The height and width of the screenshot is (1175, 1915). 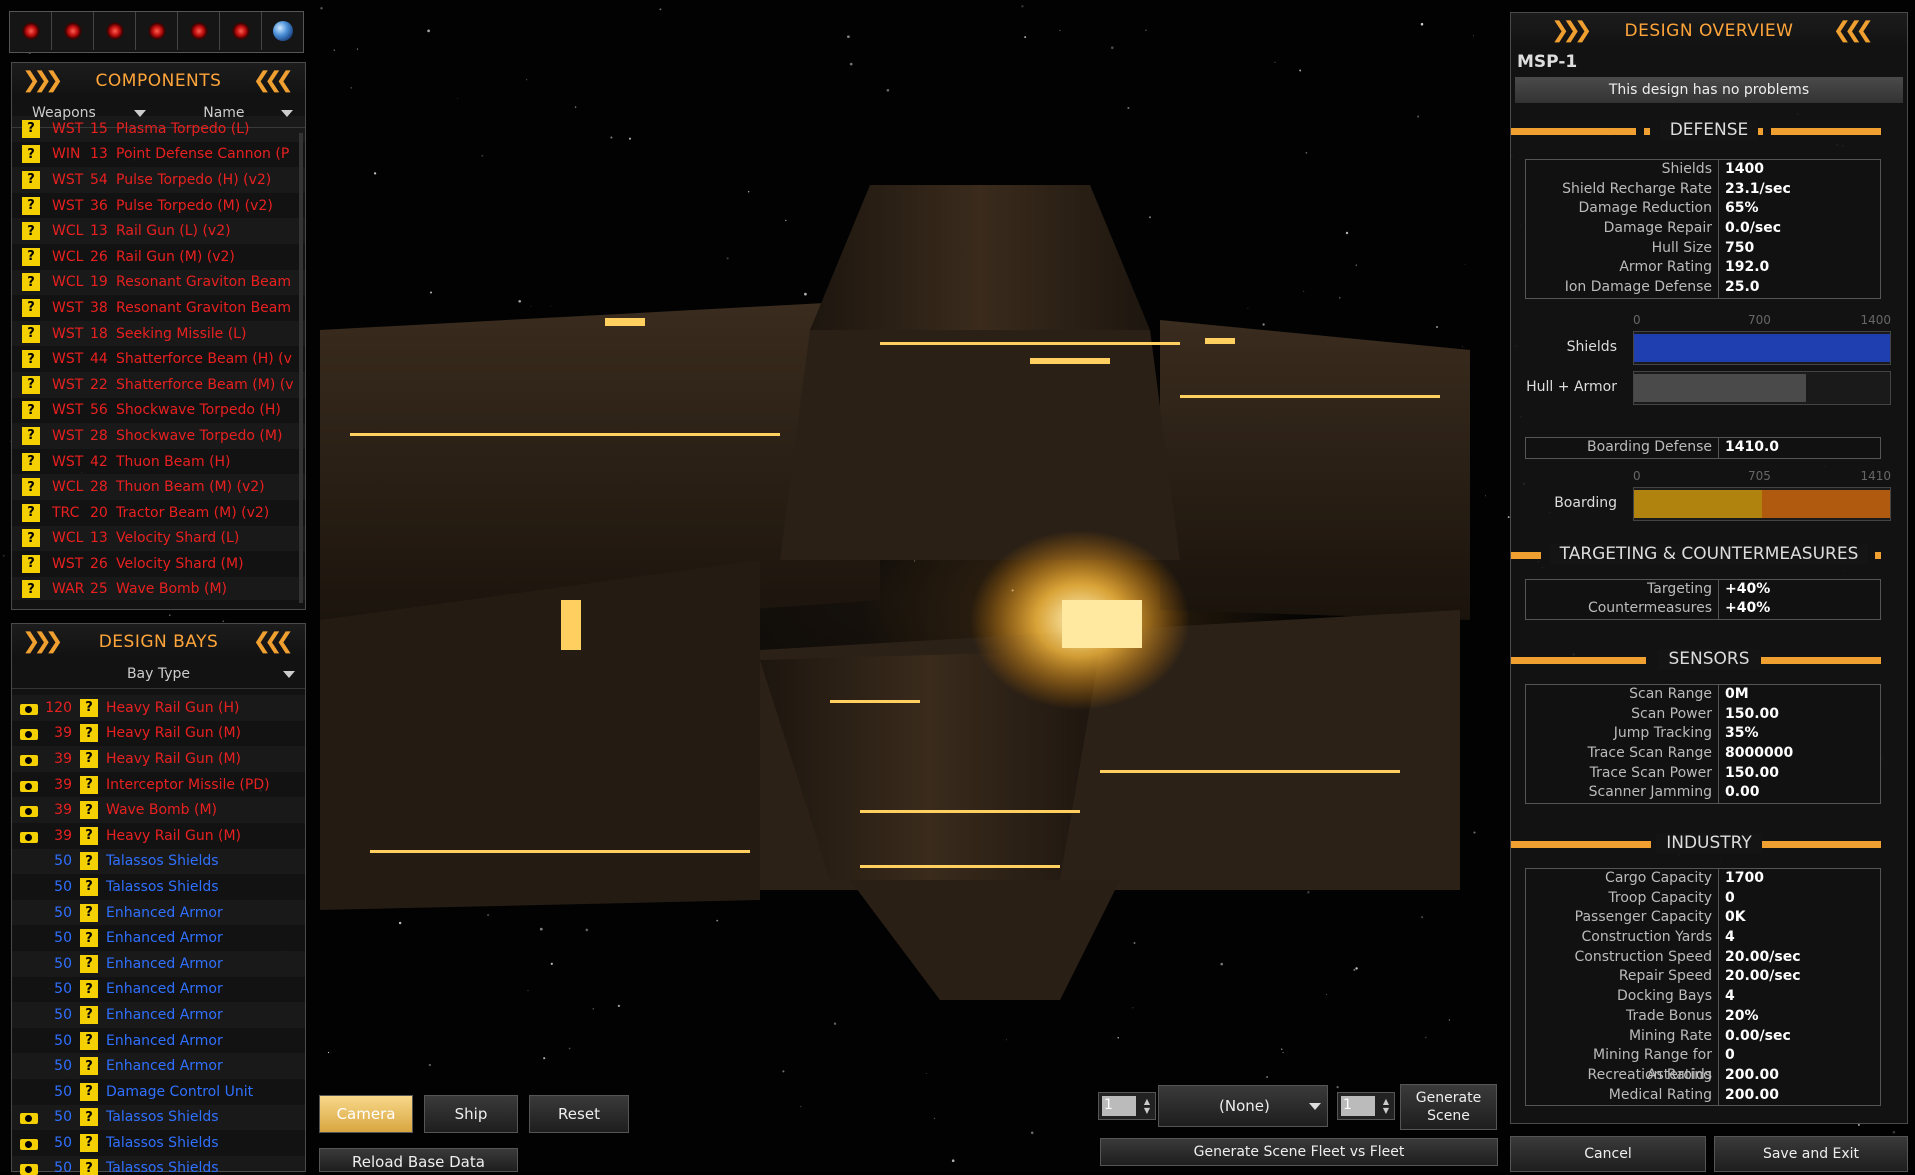 I want to click on category-tabs, so click(x=156, y=32).